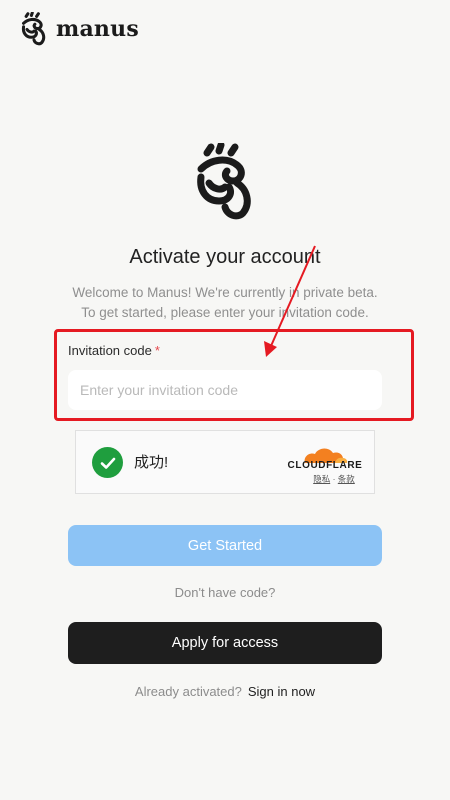  Describe the element at coordinates (281, 691) in the screenshot. I see `sign-in-link: Sign in now` at that location.